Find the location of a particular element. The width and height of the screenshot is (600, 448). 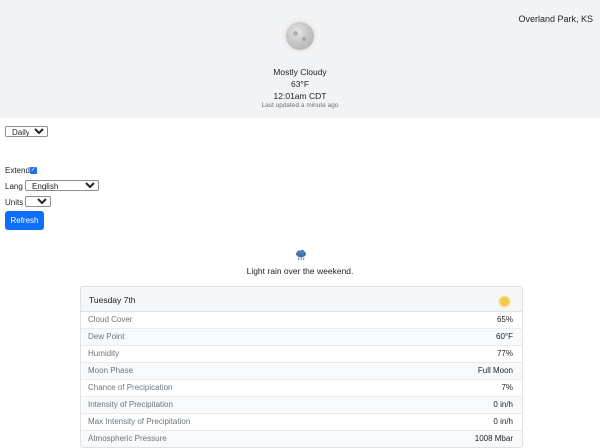

units-control: Units auto is located at coordinates (28, 201).